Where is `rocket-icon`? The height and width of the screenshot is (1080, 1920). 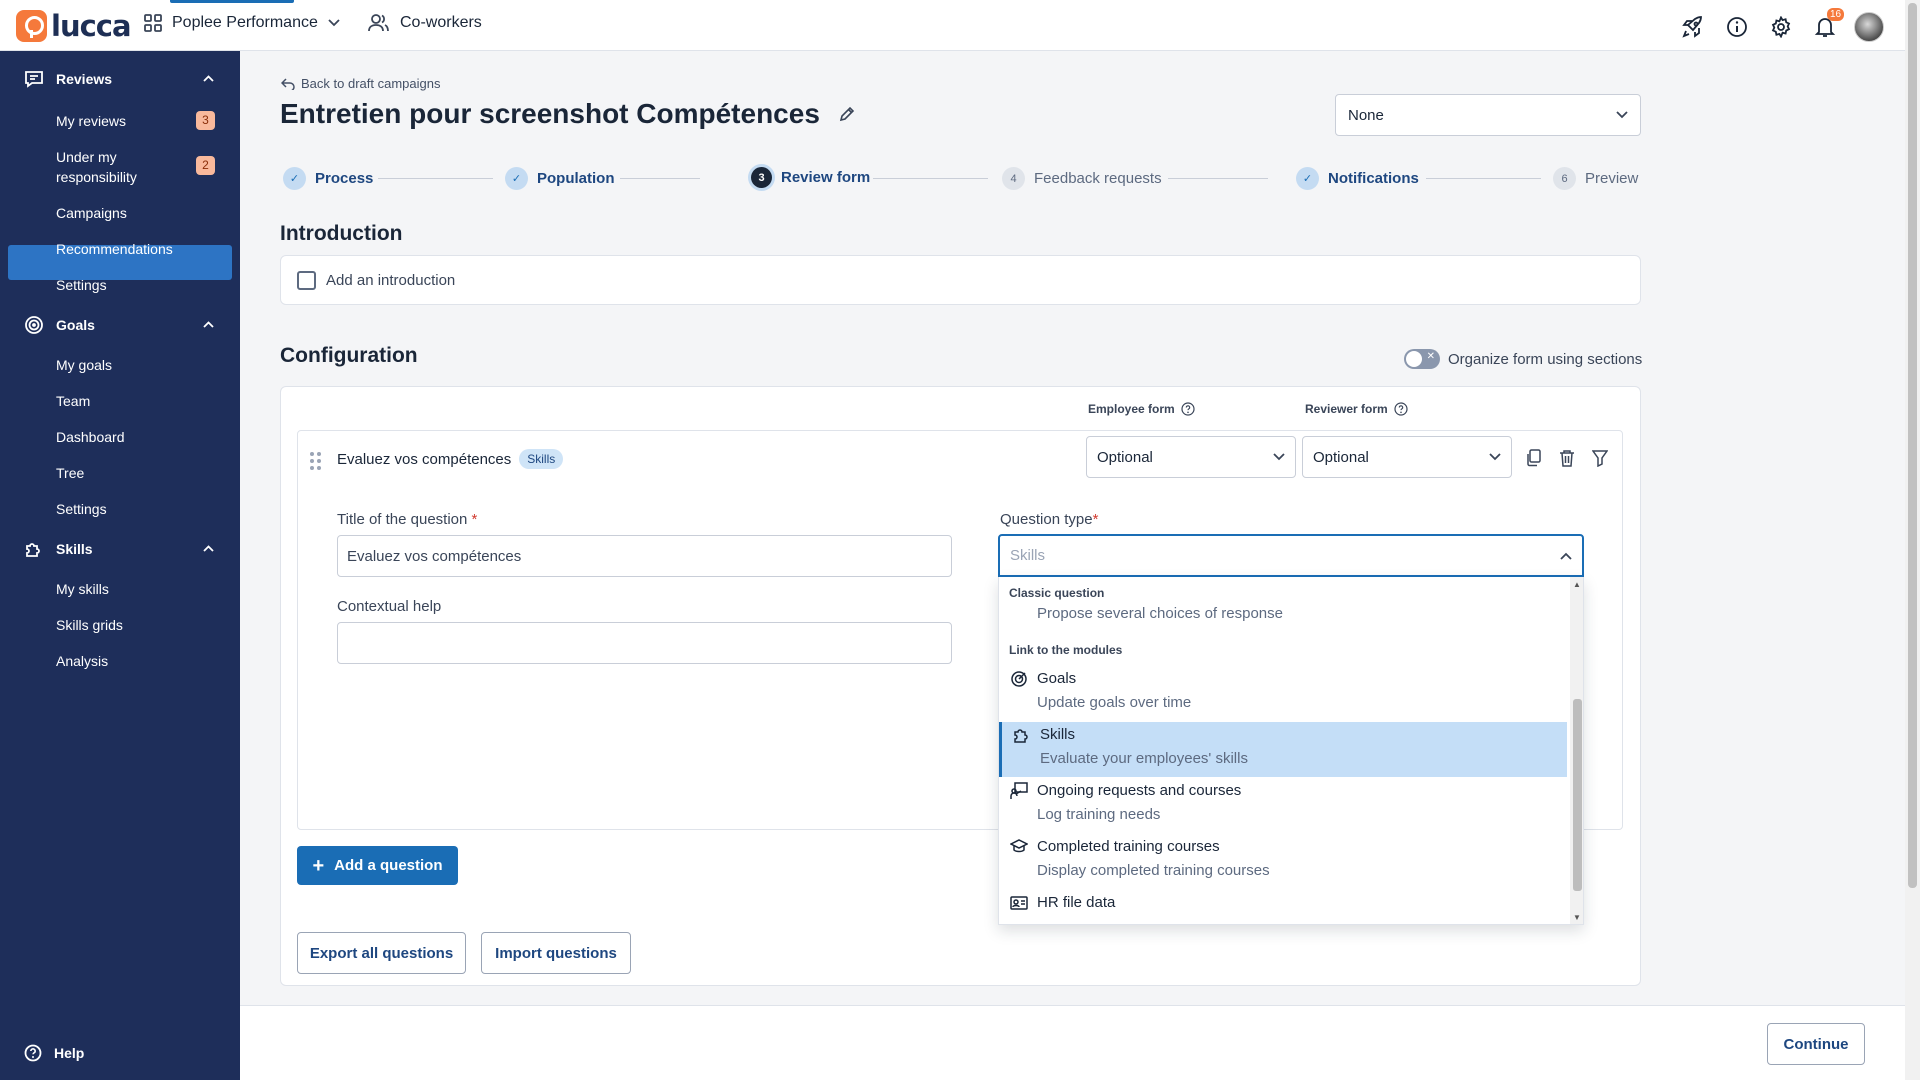 rocket-icon is located at coordinates (1693, 27).